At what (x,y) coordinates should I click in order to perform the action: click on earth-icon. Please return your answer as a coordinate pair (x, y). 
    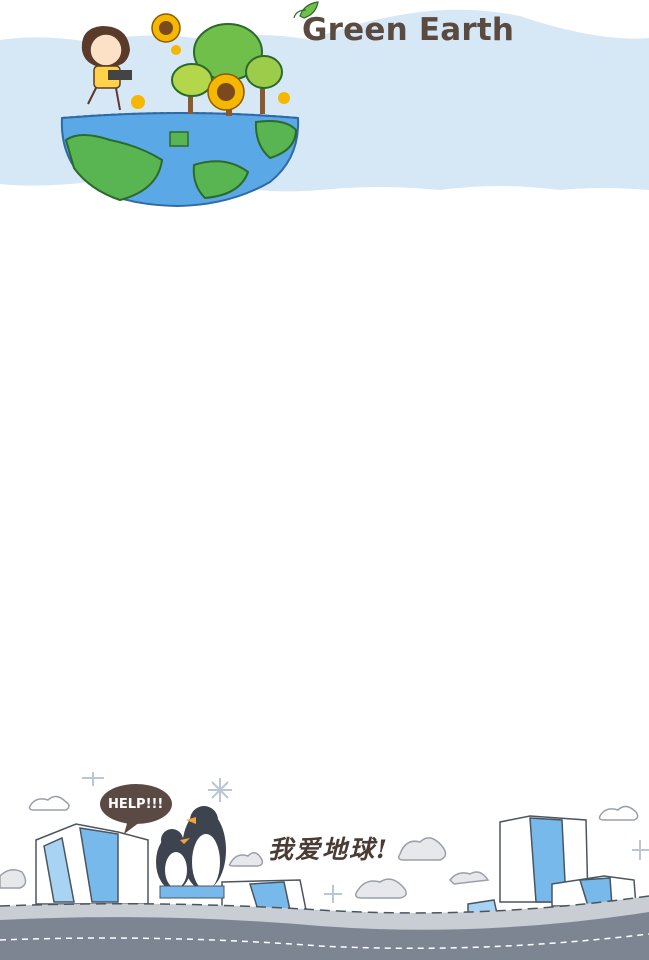
    Looking at the image, I should click on (180, 160).